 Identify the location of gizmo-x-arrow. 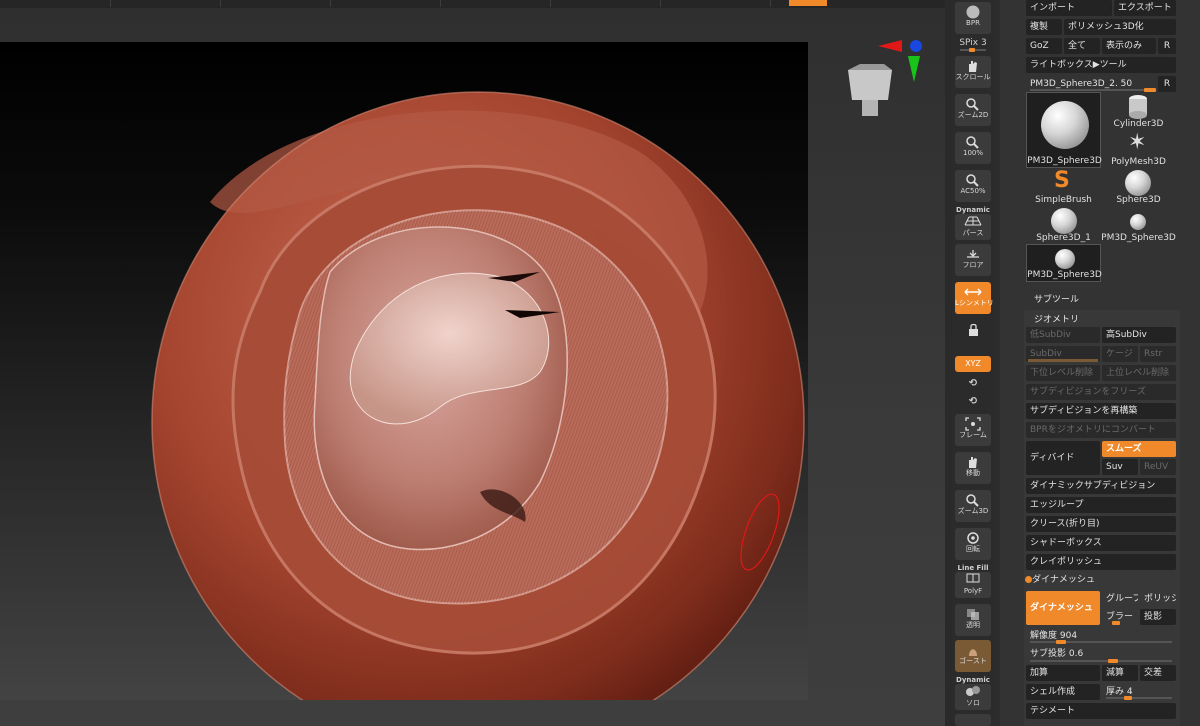
(890, 46).